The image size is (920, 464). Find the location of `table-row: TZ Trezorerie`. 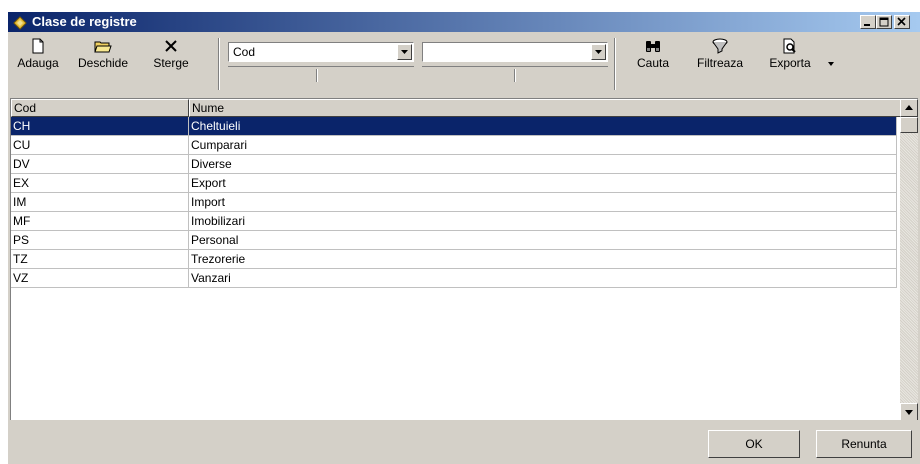

table-row: TZ Trezorerie is located at coordinates (454, 259).